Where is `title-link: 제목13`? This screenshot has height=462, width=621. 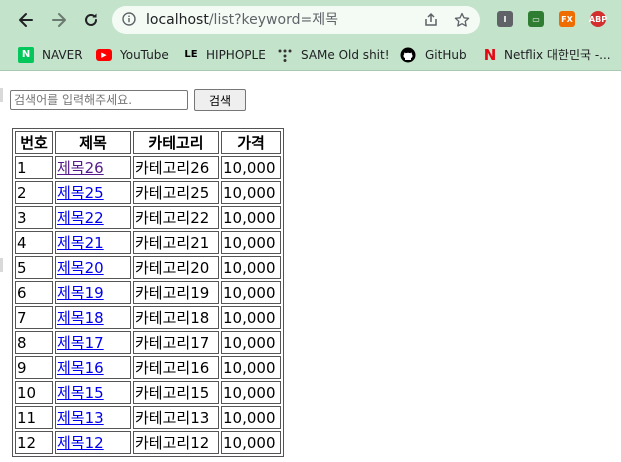 title-link: 제목13 is located at coordinates (80, 418).